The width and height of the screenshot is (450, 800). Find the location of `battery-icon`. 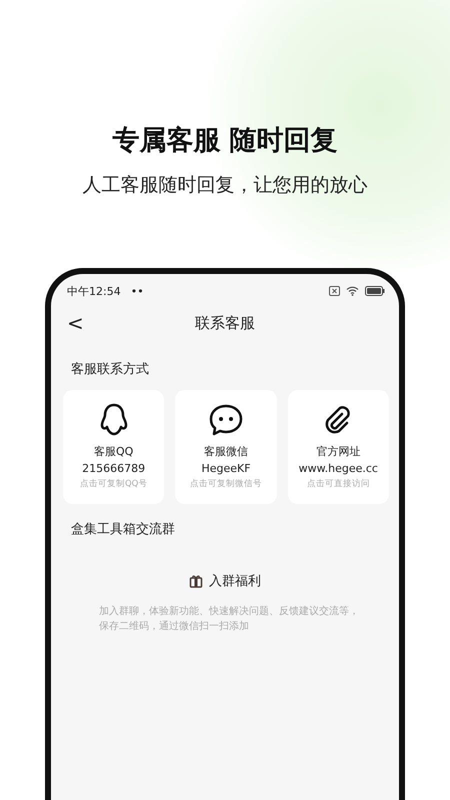

battery-icon is located at coordinates (375, 291).